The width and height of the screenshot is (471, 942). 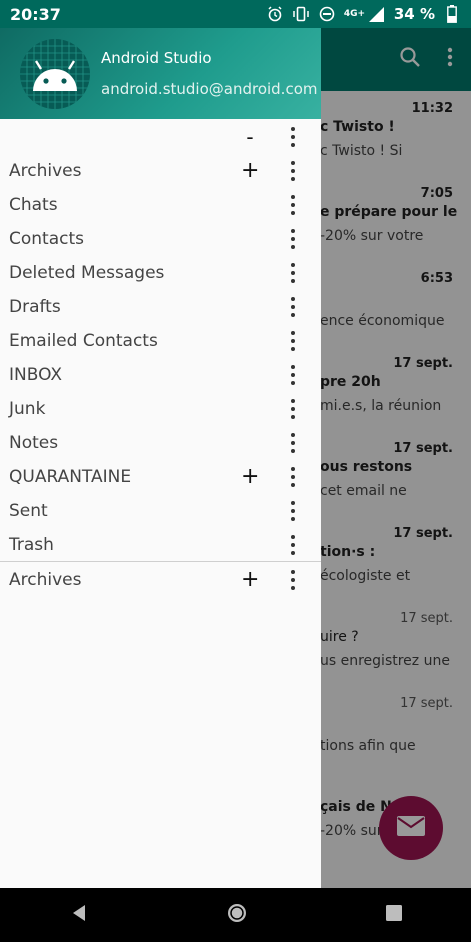 What do you see at coordinates (160, 137) in the screenshot?
I see `account-folder-header: -` at bounding box center [160, 137].